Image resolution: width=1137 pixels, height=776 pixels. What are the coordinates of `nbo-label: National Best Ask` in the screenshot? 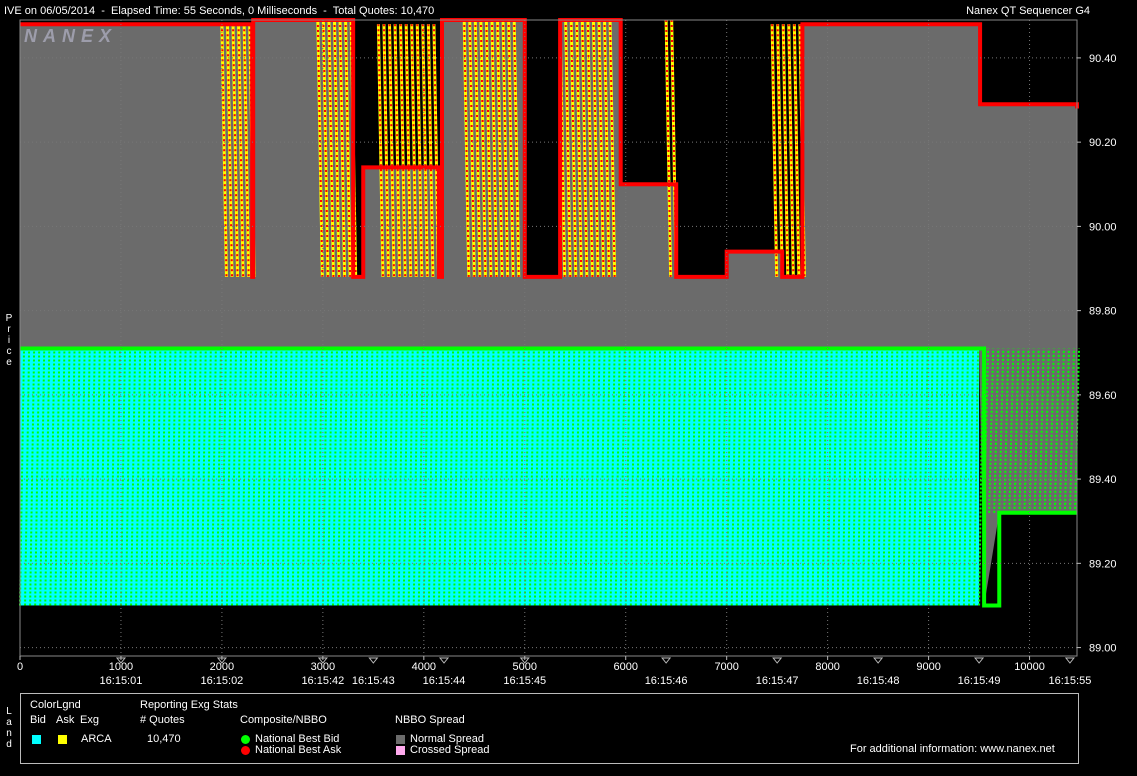 It's located at (298, 750).